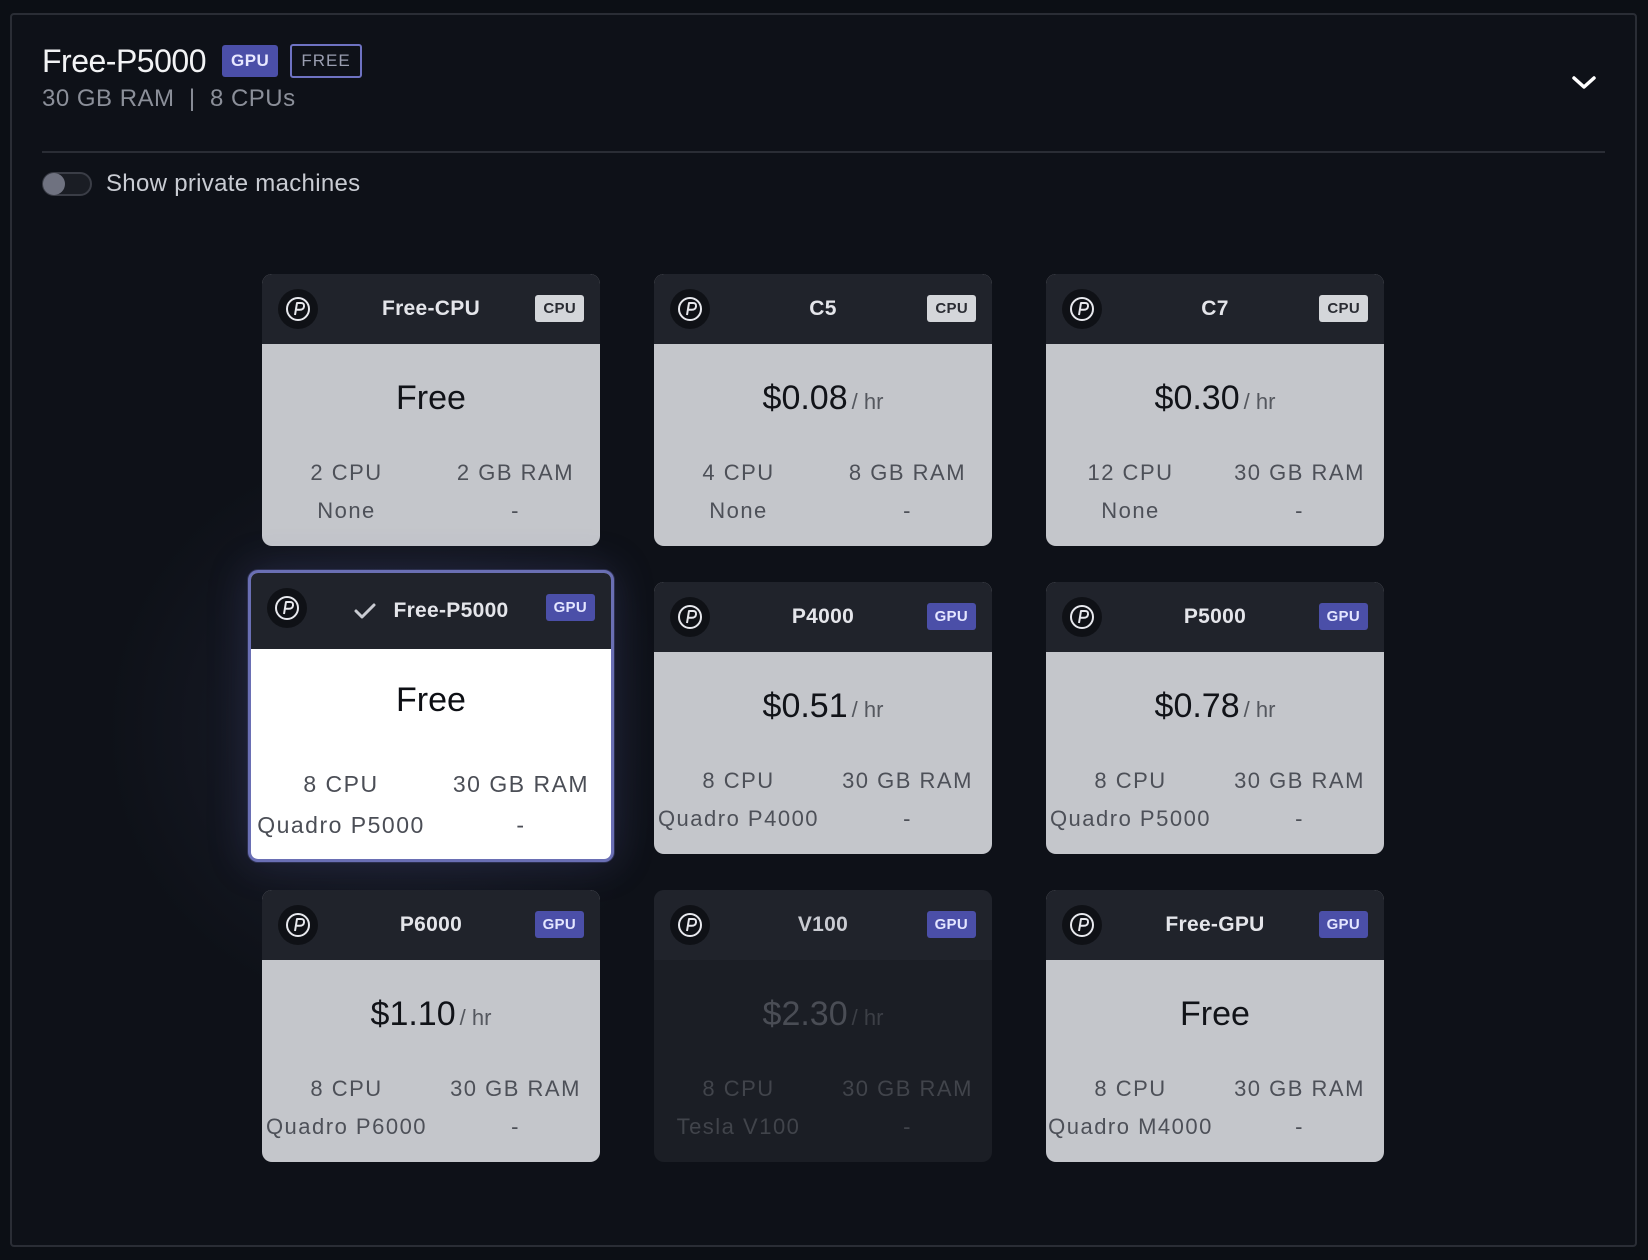  Describe the element at coordinates (233, 183) in the screenshot. I see `toggle-label: Show private machines` at that location.